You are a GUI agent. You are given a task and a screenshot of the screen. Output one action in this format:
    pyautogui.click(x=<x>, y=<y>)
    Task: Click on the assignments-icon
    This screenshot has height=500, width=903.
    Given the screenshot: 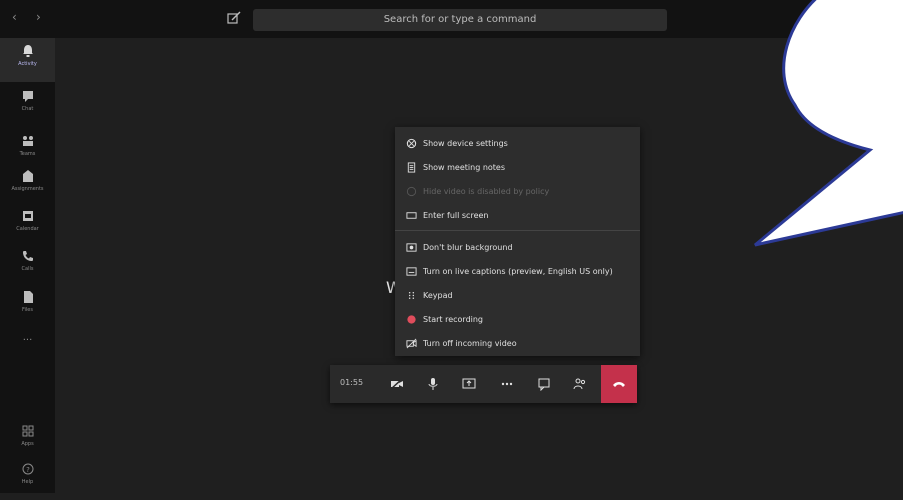 What is the action you would take?
    pyautogui.click(x=27, y=176)
    